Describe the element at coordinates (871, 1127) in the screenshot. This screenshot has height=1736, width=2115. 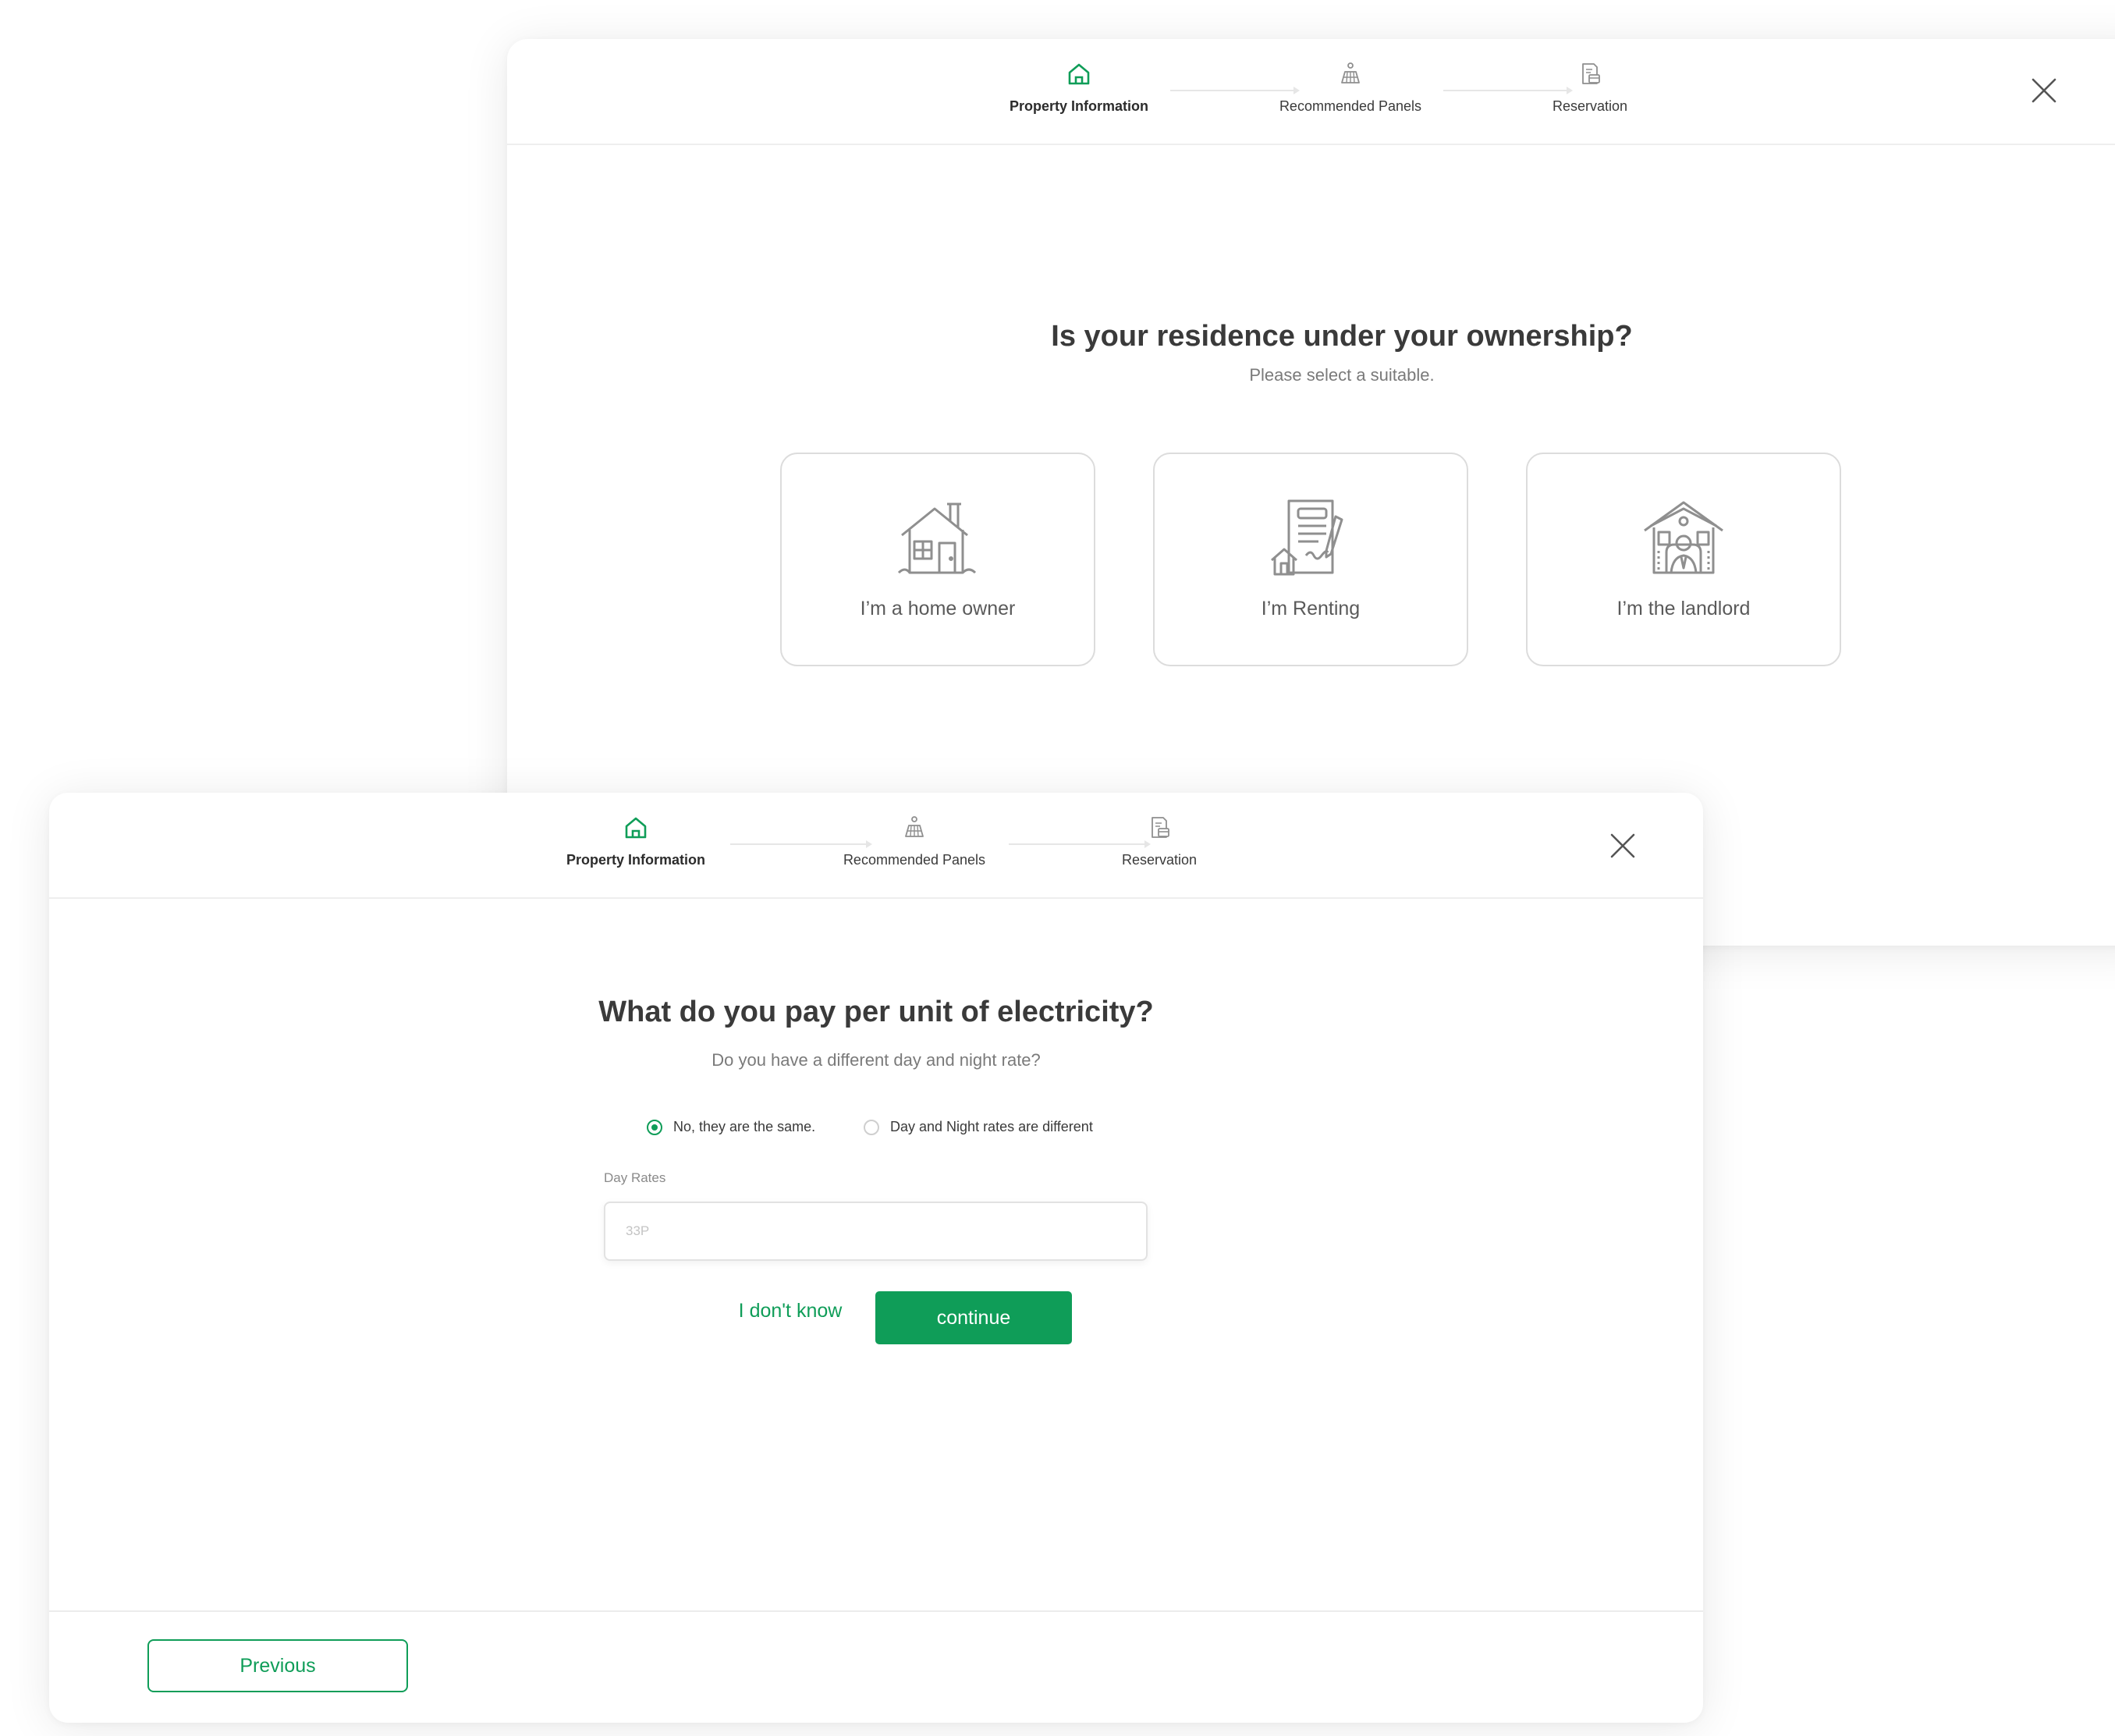
I see `radio-button` at that location.